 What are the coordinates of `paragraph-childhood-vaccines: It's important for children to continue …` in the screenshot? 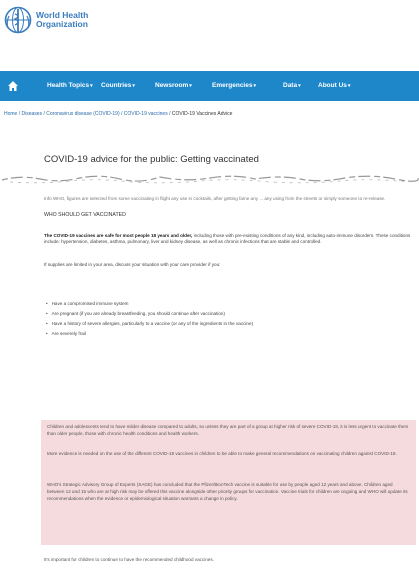 It's located at (129, 559).